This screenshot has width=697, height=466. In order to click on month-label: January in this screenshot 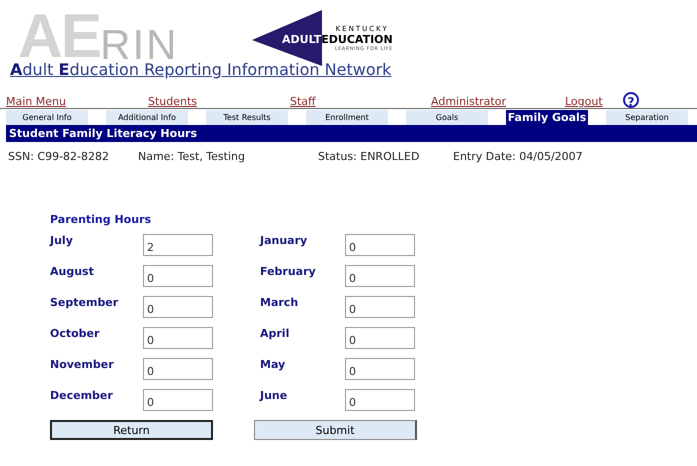, I will do `click(284, 241)`.